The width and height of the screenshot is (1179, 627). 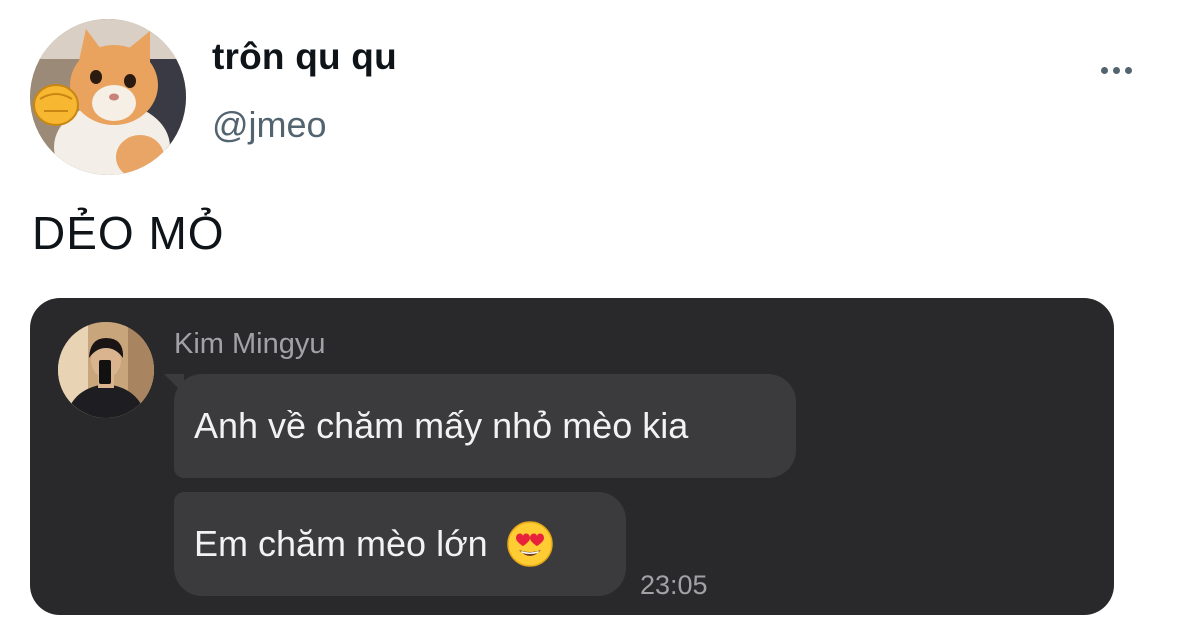 What do you see at coordinates (269, 125) in the screenshot?
I see `author-handle: @jmeo` at bounding box center [269, 125].